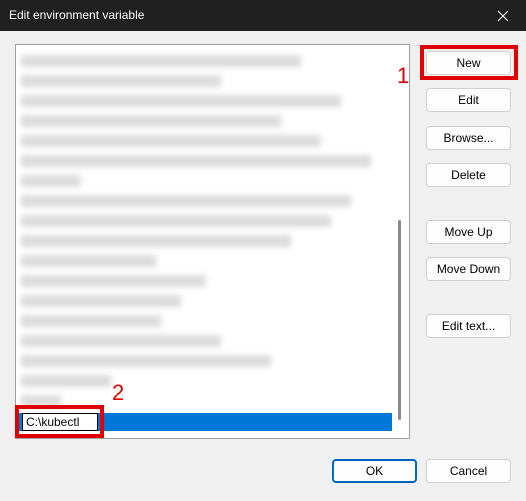  I want to click on edit-button: Edit, so click(468, 100).